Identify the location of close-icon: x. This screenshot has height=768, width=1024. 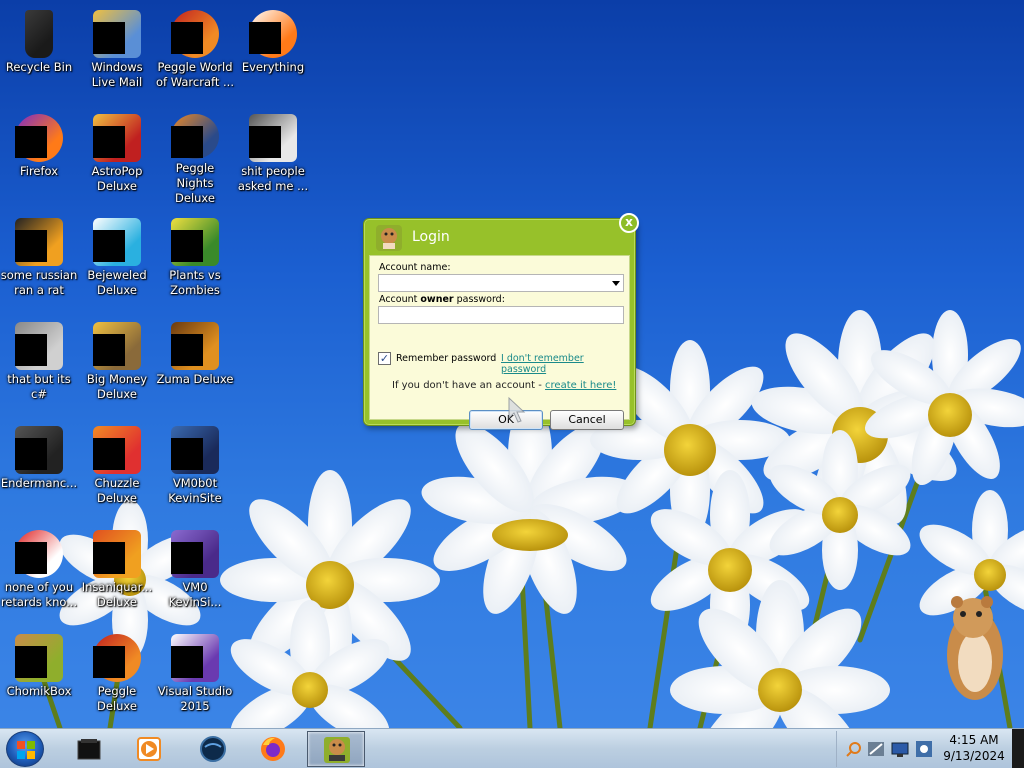
(629, 222).